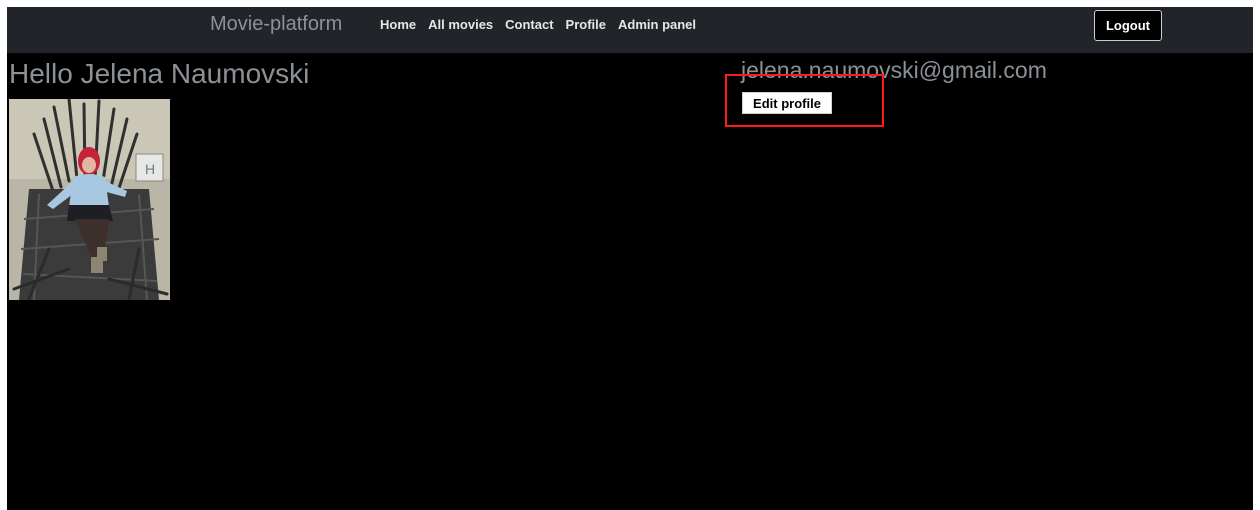 This screenshot has height=510, width=1260. What do you see at coordinates (657, 24) in the screenshot?
I see `nav-link-admin-panel: Admin panel` at bounding box center [657, 24].